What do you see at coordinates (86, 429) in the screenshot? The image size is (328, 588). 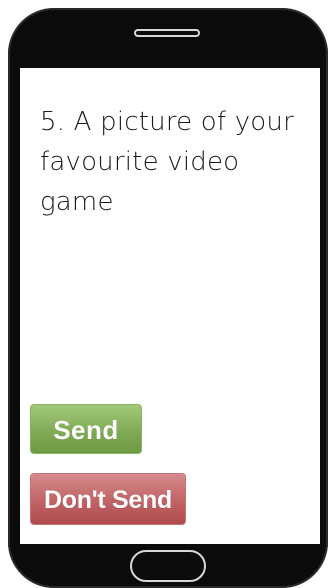 I see `send-button: Send` at bounding box center [86, 429].